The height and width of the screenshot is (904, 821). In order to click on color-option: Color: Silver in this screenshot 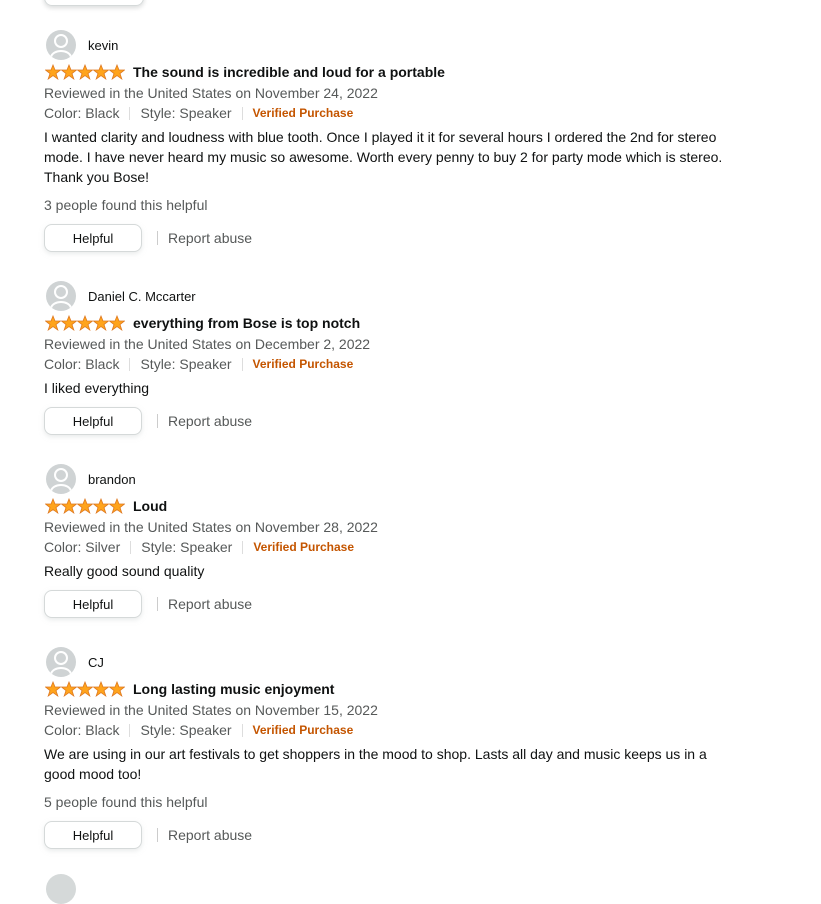, I will do `click(82, 547)`.